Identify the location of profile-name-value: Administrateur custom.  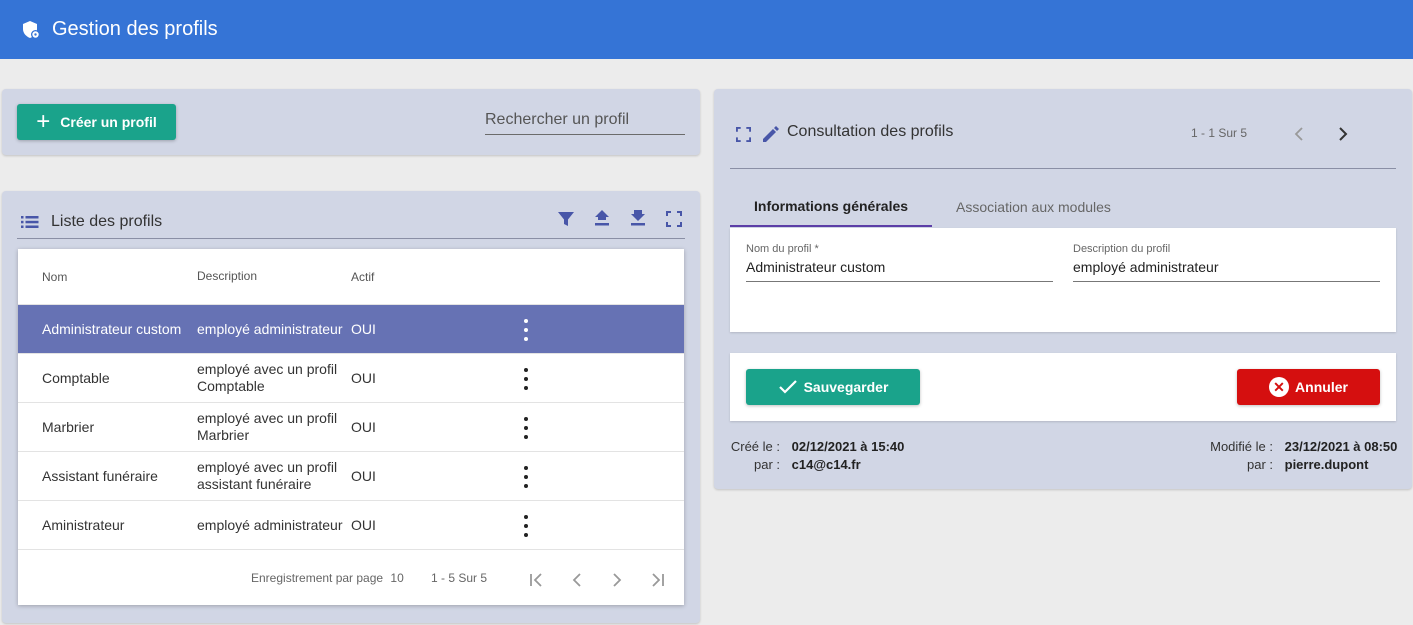
(899, 270).